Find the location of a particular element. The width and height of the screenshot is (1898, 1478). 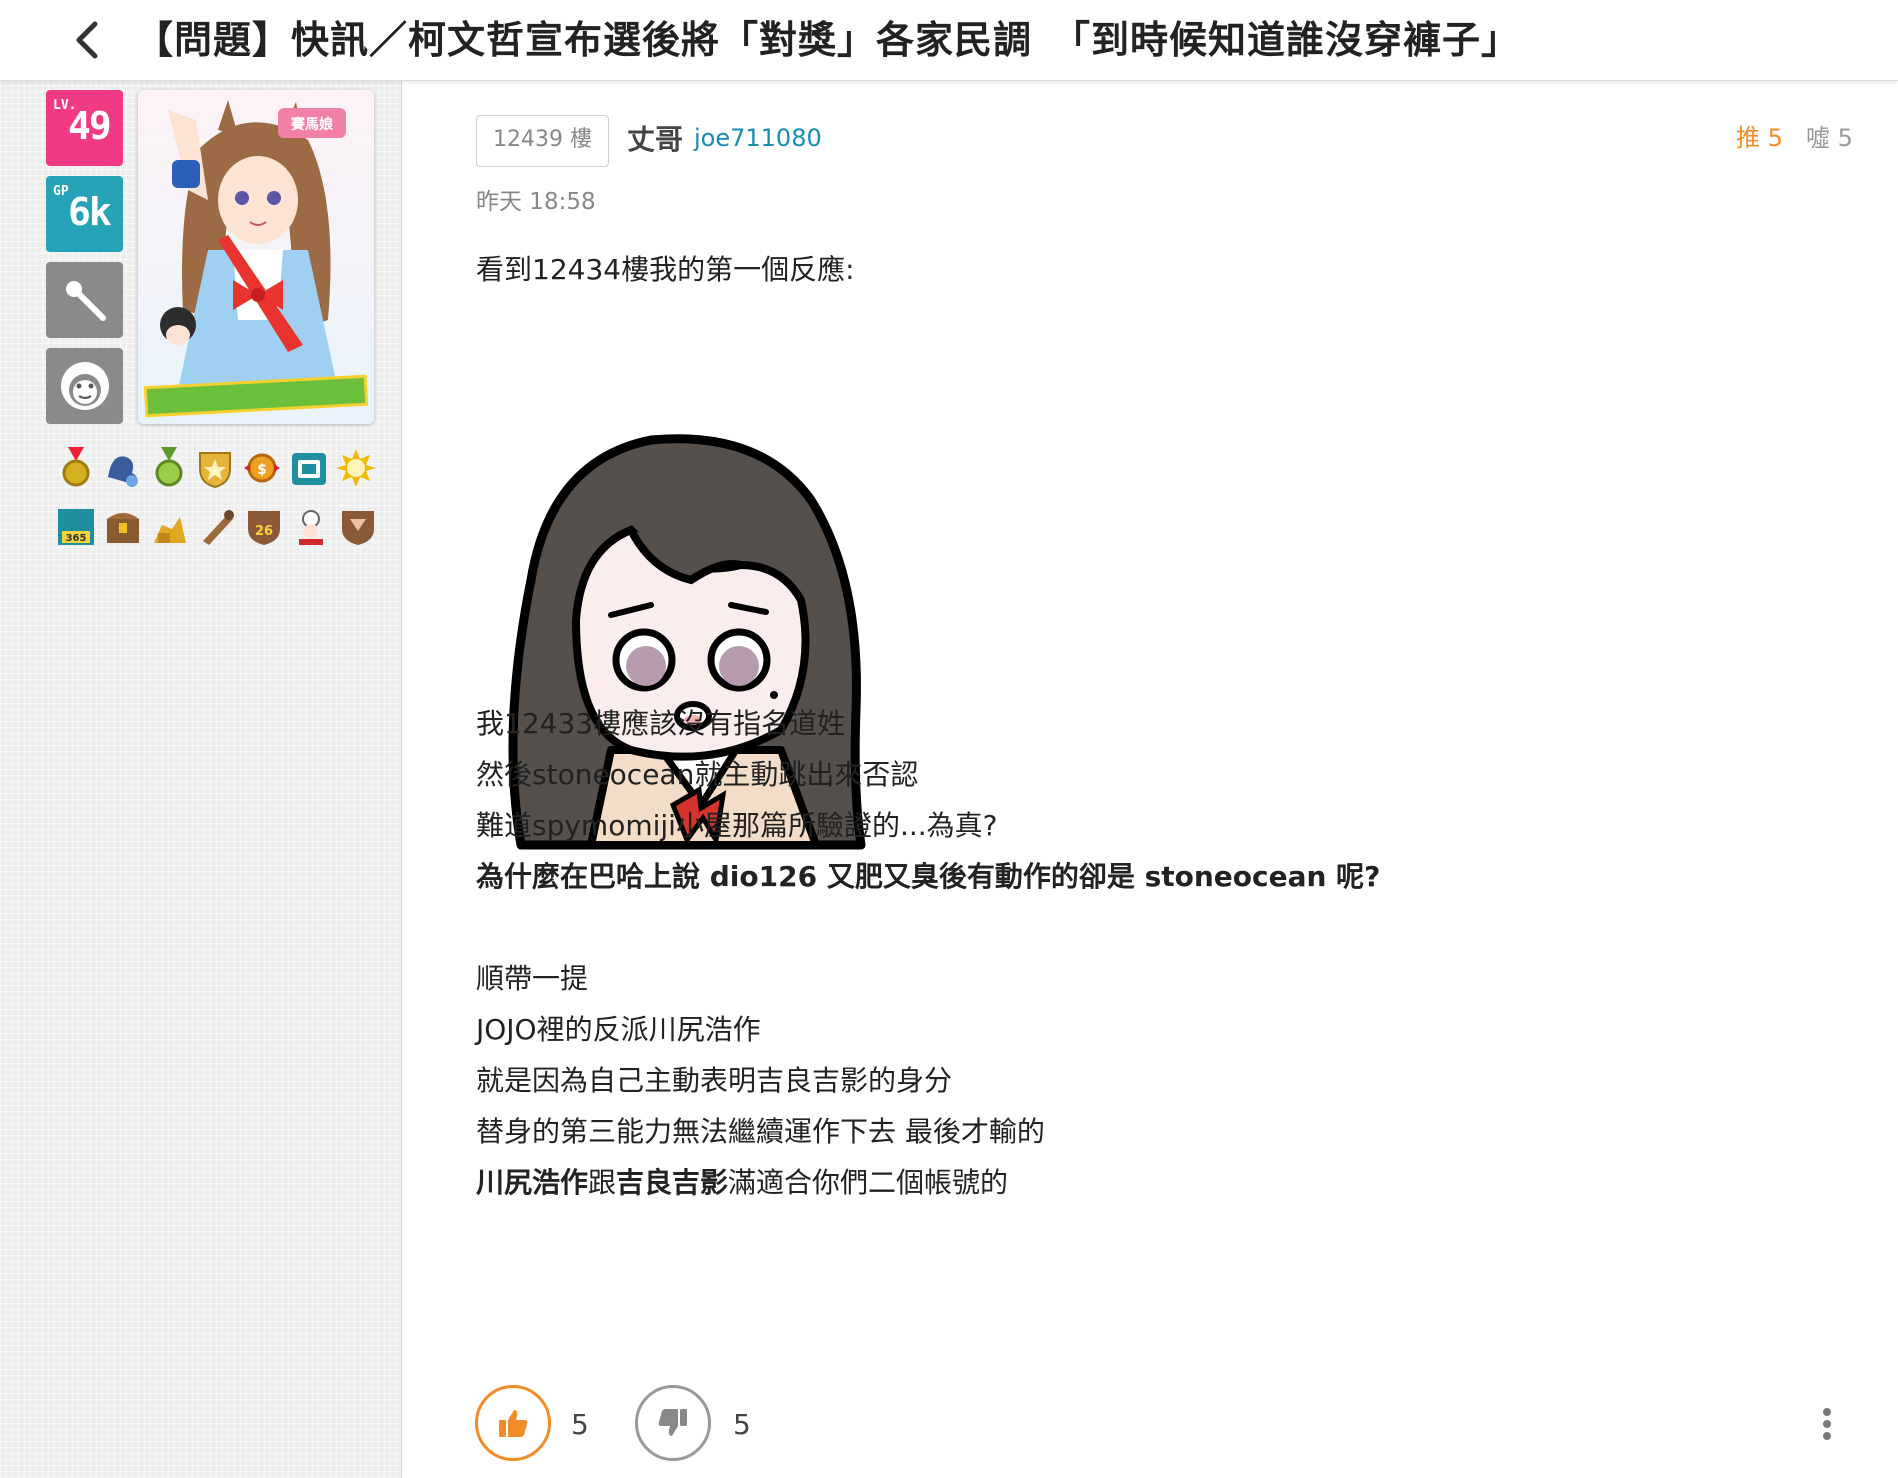

thumbs-up-icon is located at coordinates (513, 1423).